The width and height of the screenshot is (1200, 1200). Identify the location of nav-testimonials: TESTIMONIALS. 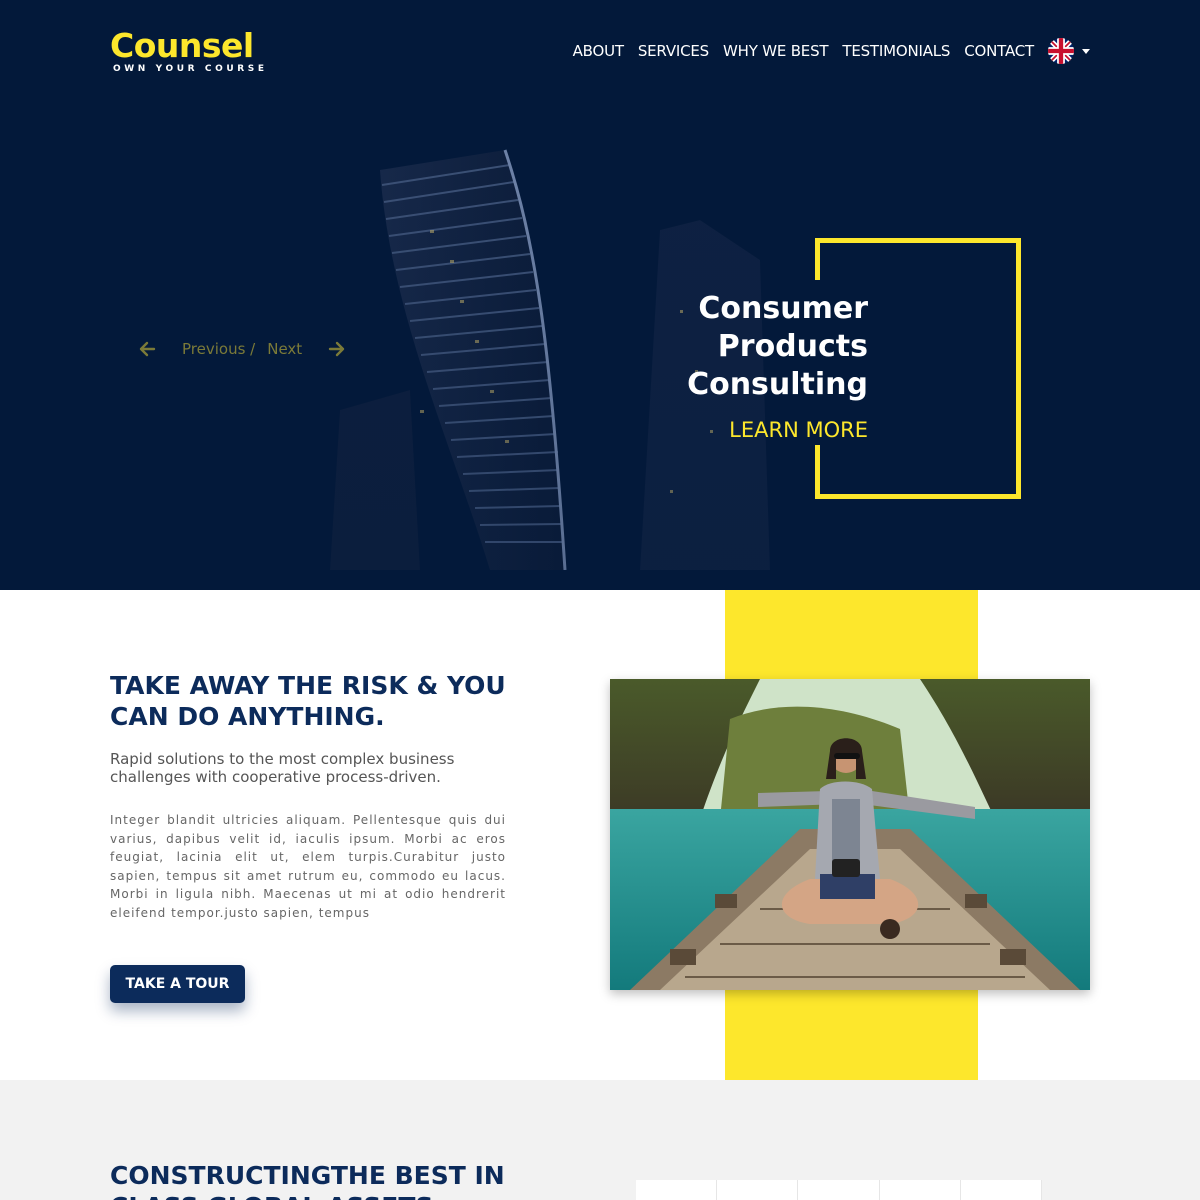
(896, 51).